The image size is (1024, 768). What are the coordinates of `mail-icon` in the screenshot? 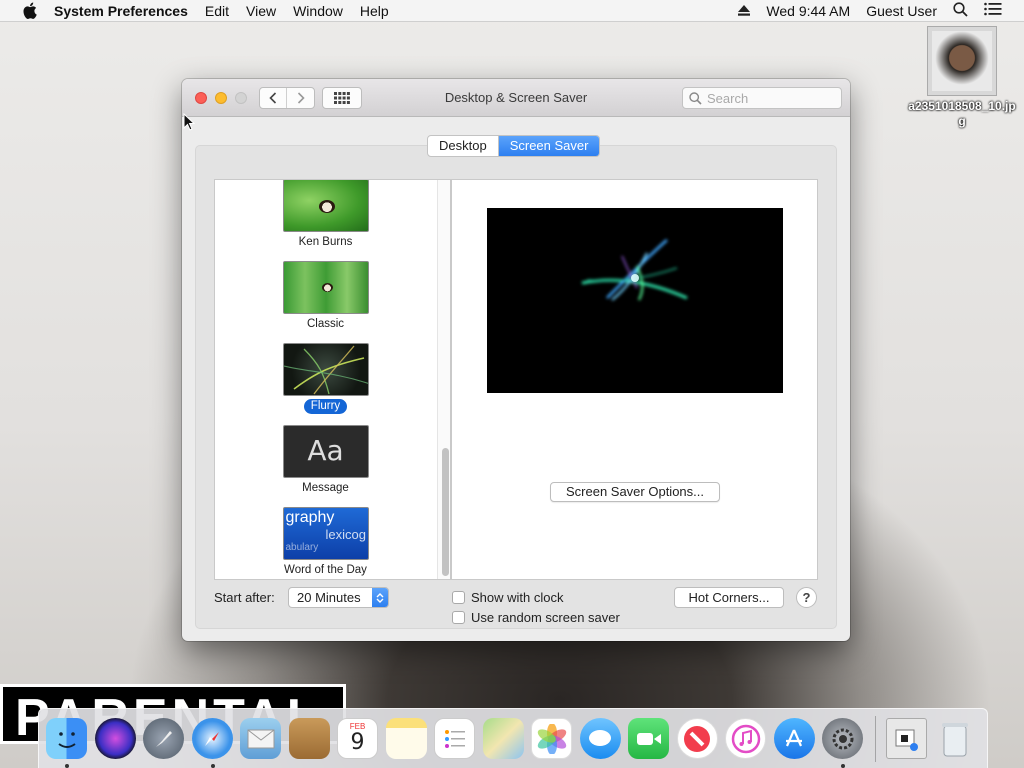 It's located at (260, 738).